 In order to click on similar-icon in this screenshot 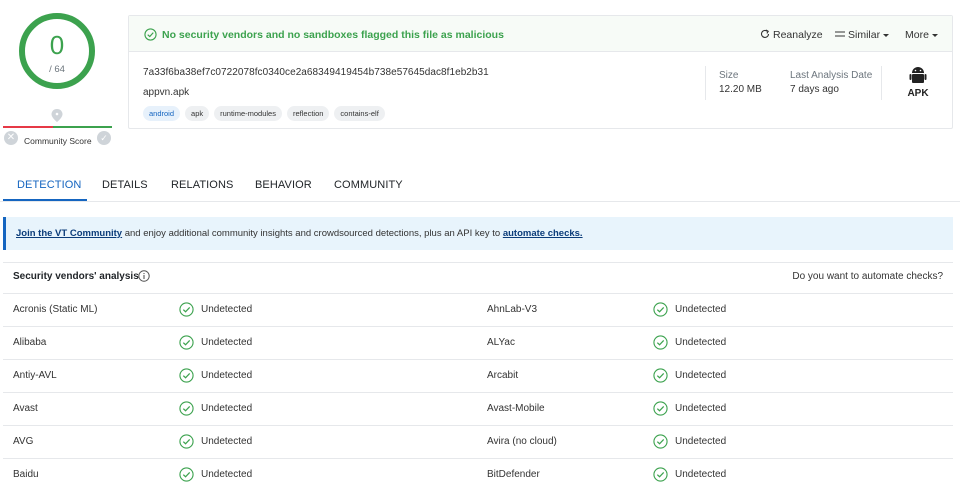, I will do `click(840, 34)`.